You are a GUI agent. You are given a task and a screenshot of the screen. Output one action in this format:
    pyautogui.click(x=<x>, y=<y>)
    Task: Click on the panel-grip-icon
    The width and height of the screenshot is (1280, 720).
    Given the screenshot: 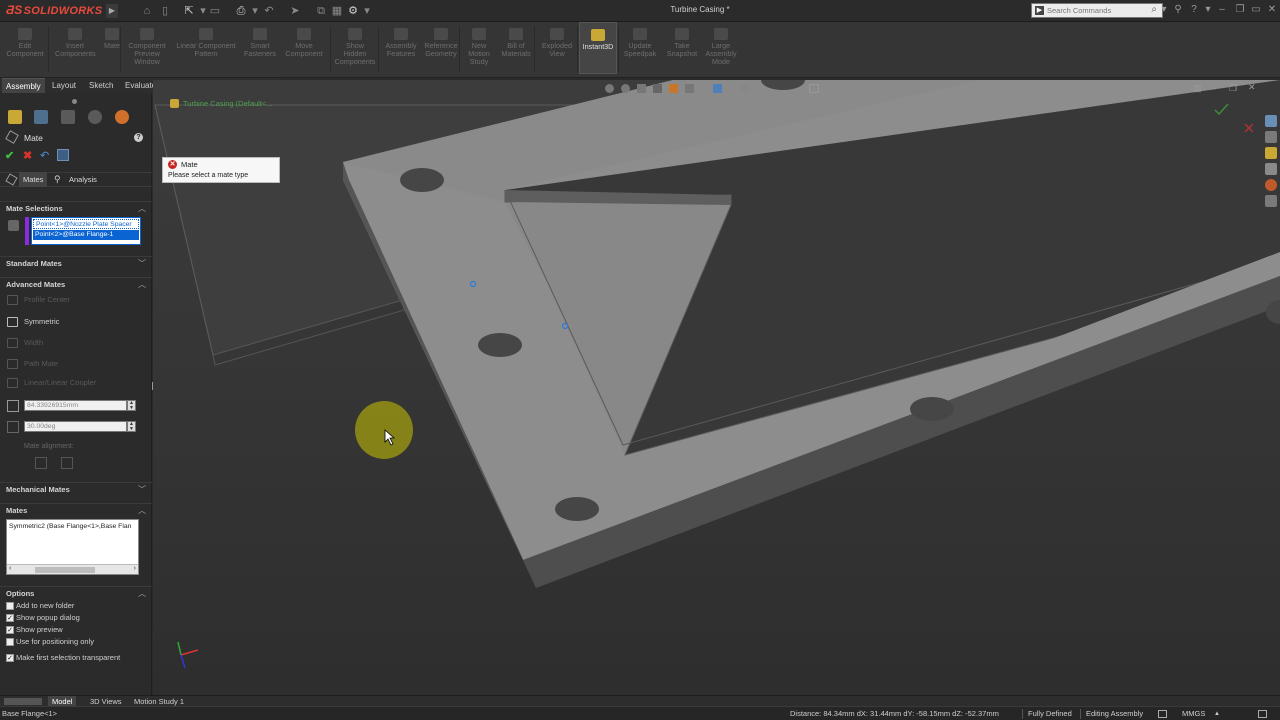 What is the action you would take?
    pyautogui.click(x=74, y=101)
    